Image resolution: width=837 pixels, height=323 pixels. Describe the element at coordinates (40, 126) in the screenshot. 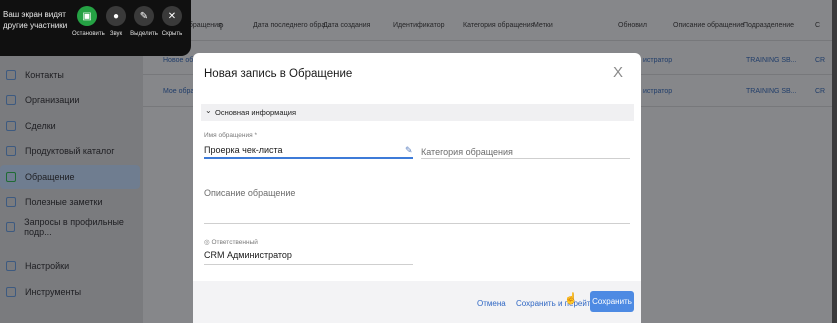

I see `sidebar-item-label: Сделки` at that location.